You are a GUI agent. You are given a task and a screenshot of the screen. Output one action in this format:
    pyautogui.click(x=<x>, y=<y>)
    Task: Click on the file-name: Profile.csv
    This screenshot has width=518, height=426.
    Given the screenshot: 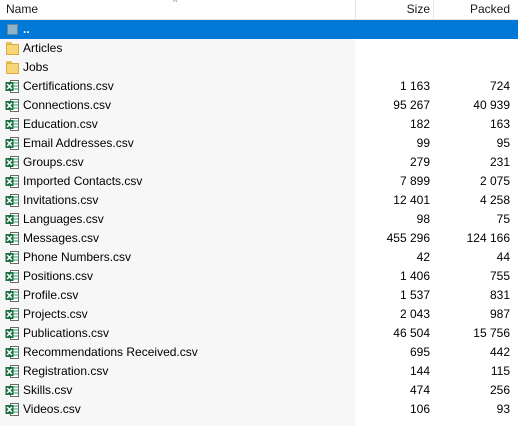 What is the action you would take?
    pyautogui.click(x=51, y=295)
    